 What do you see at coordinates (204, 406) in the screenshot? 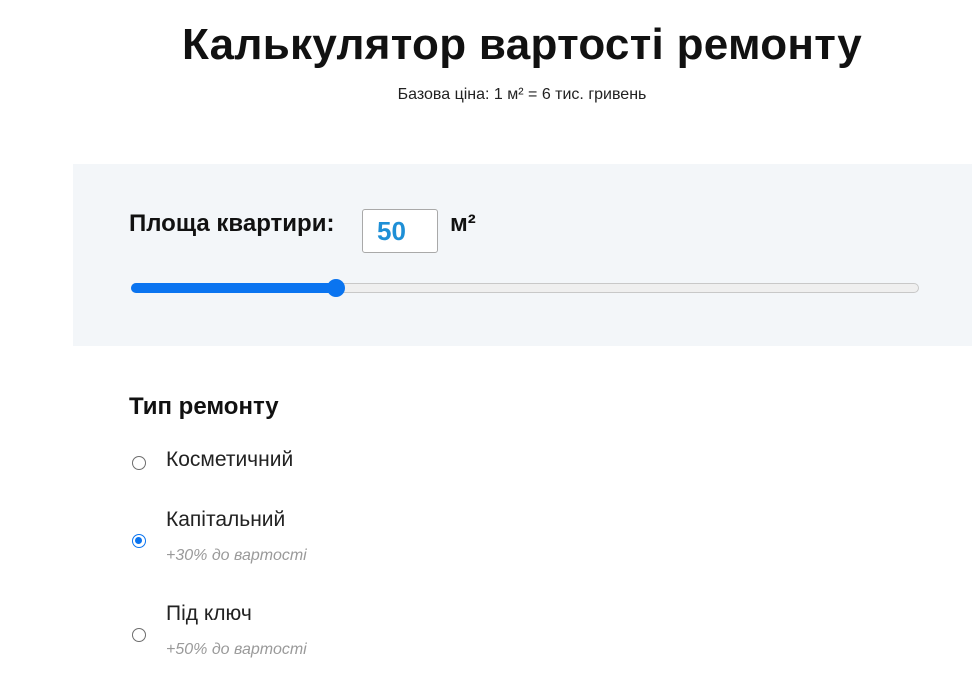
I see `repair-type-heading: Тип ремонту` at bounding box center [204, 406].